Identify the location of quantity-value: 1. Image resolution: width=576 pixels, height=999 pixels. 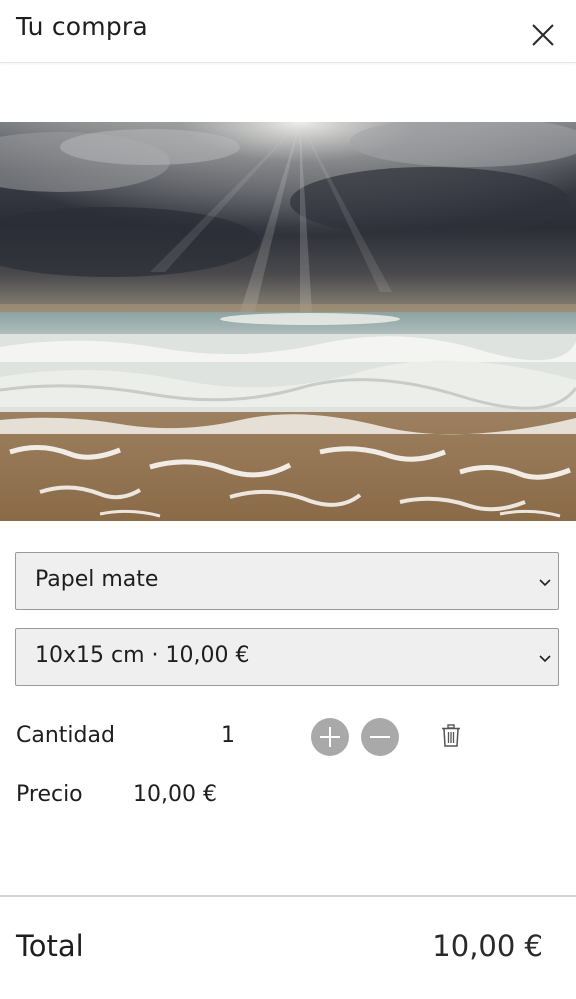
(228, 735).